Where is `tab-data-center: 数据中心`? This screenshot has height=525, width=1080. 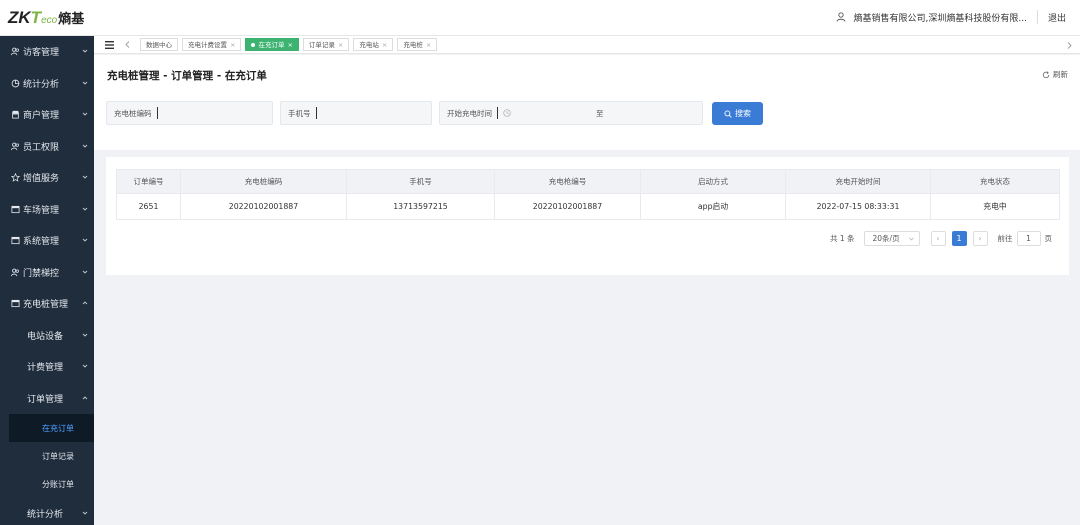
tab-data-center: 数据中心 is located at coordinates (159, 44).